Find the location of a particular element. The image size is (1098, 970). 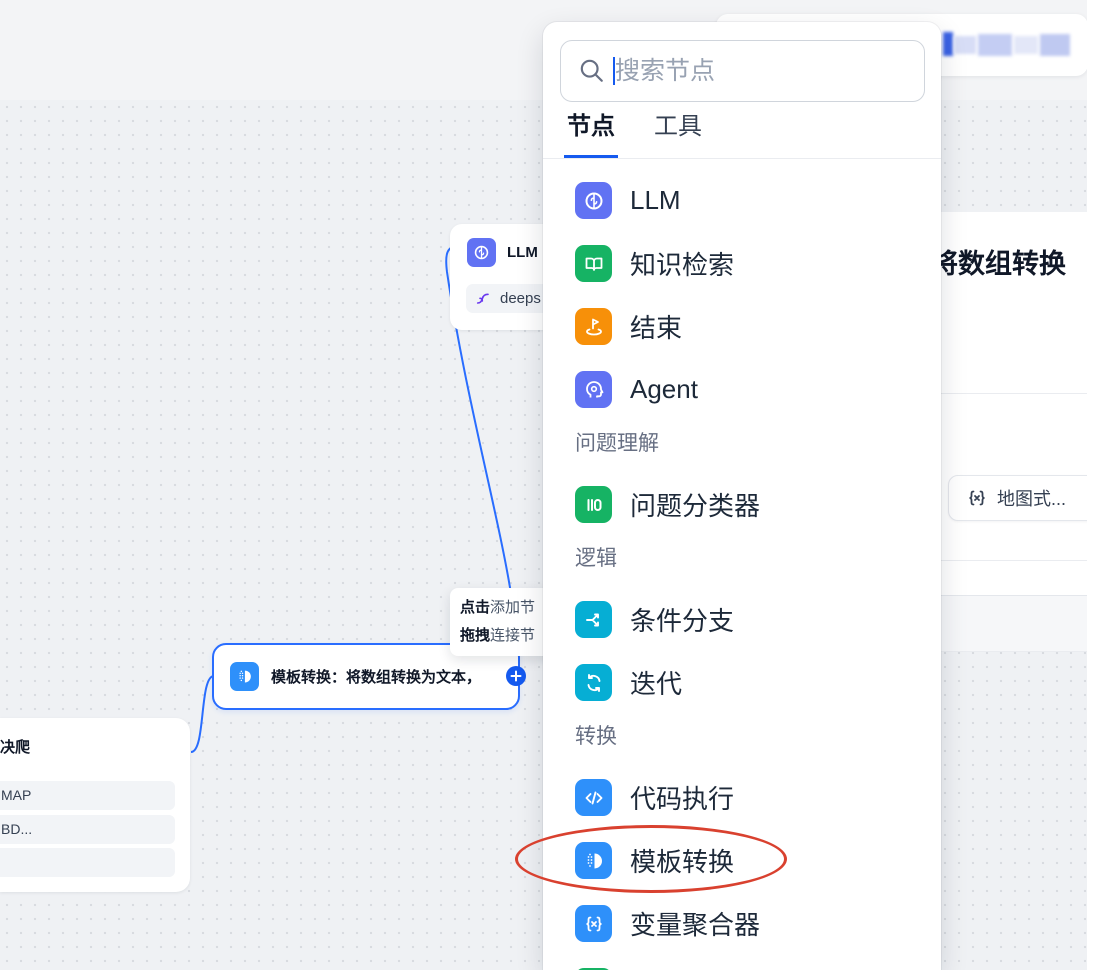

template-icon is located at coordinates (244, 676).